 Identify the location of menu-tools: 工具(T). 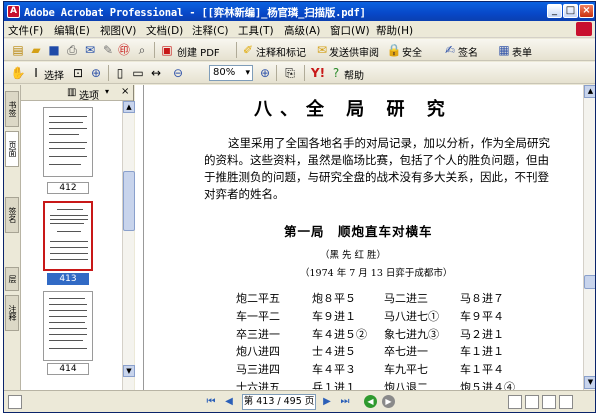
(256, 30).